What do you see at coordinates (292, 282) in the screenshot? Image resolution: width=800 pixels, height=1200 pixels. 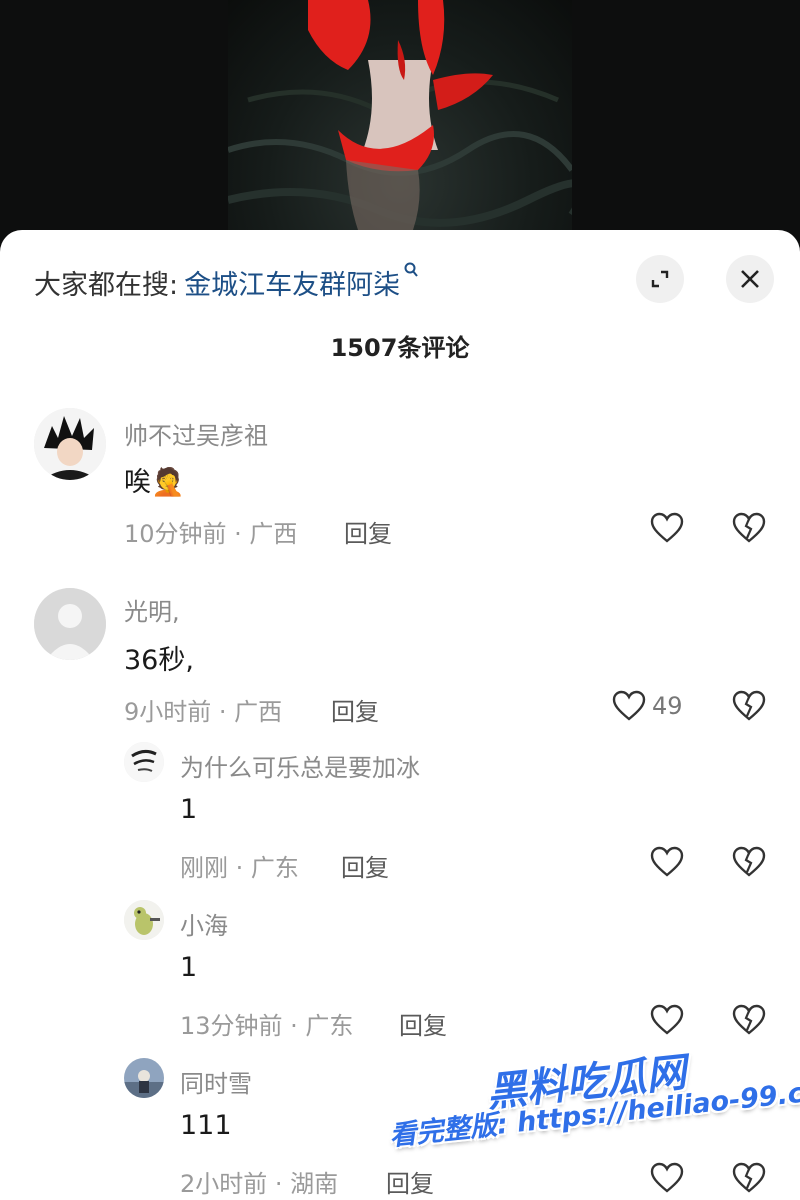 I see `search-query-link: 金城江车友群阿柒` at bounding box center [292, 282].